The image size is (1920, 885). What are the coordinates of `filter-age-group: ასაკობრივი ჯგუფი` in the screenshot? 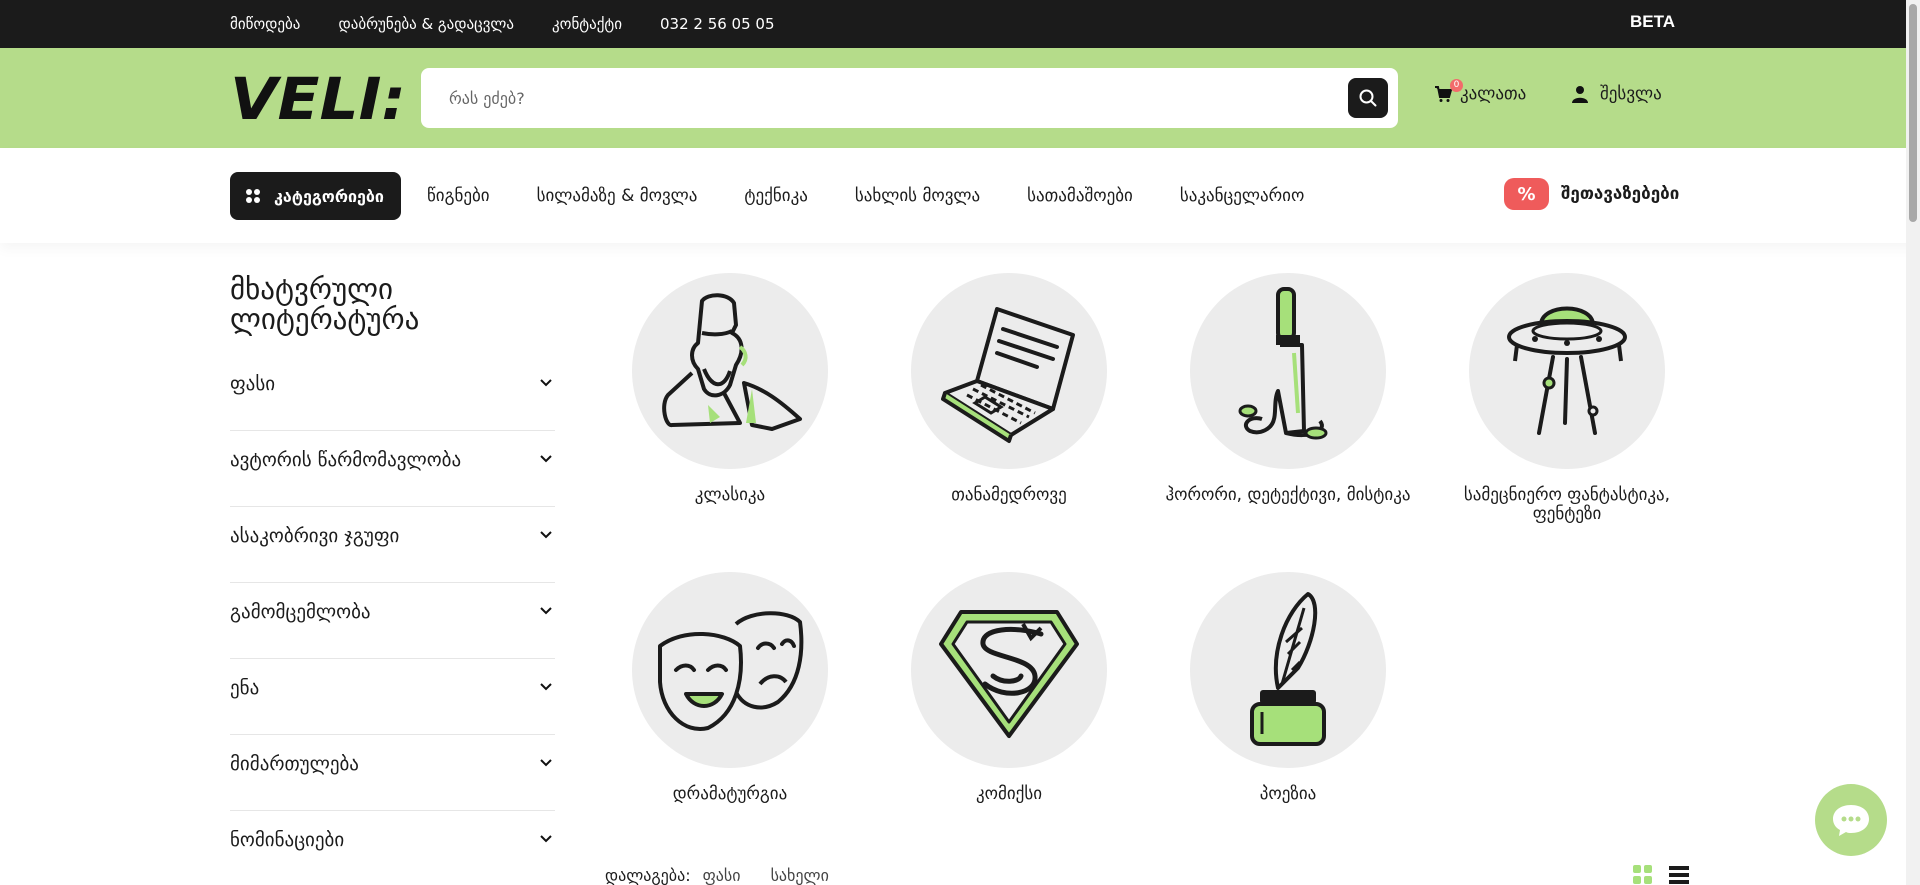 It's located at (392, 545).